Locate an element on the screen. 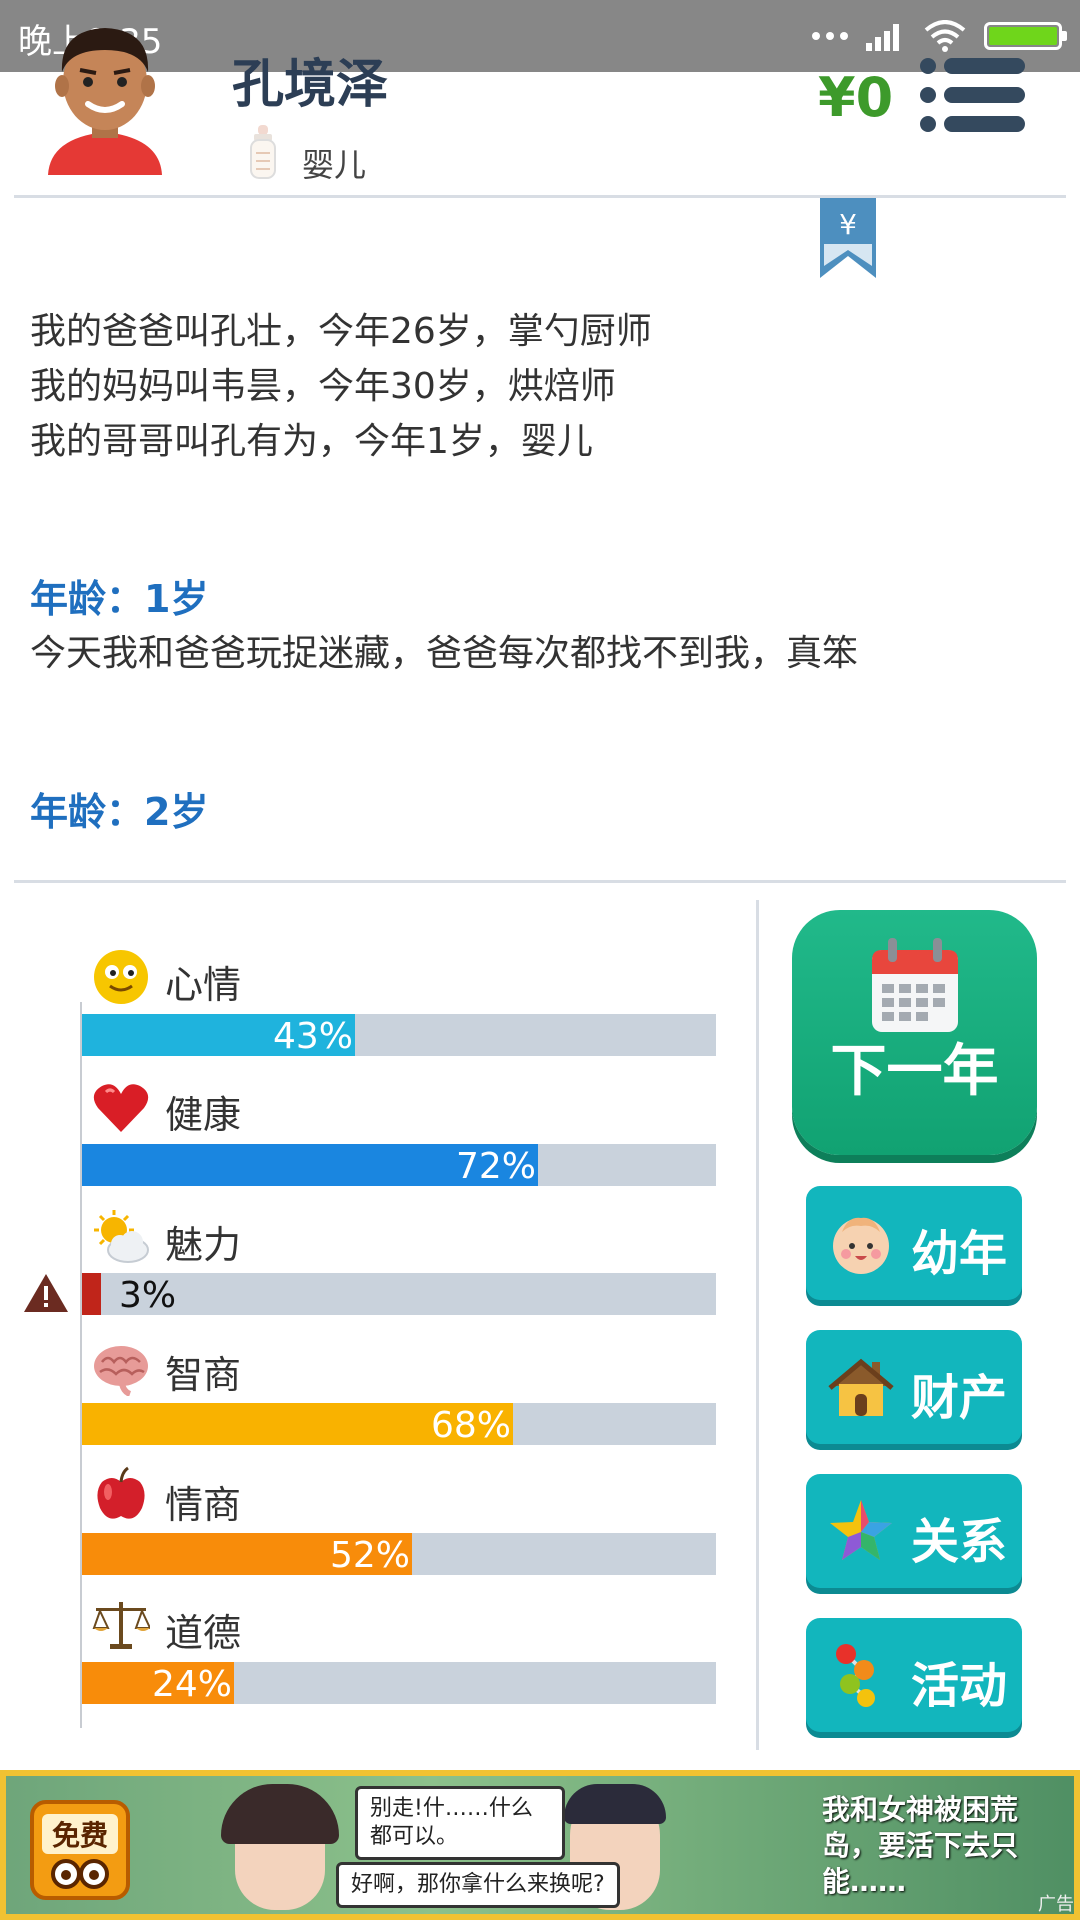  stats-axis-line is located at coordinates (81, 1365).